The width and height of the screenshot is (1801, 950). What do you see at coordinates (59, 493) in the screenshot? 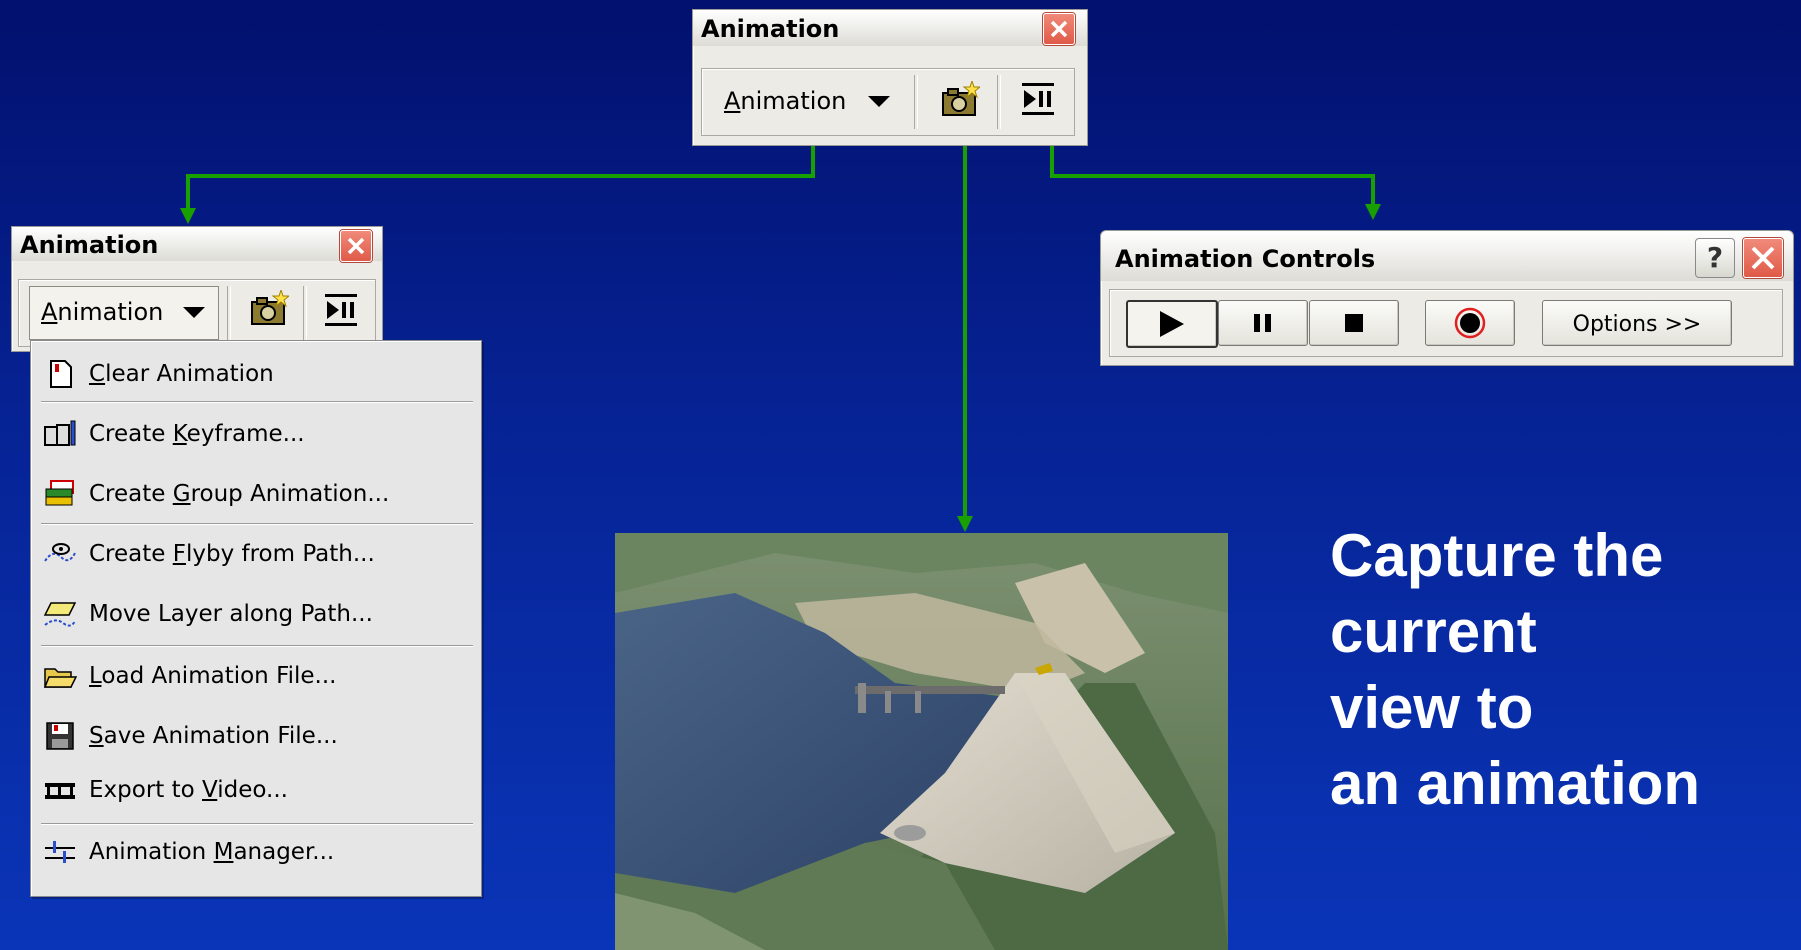
I see `group-animation-icon` at bounding box center [59, 493].